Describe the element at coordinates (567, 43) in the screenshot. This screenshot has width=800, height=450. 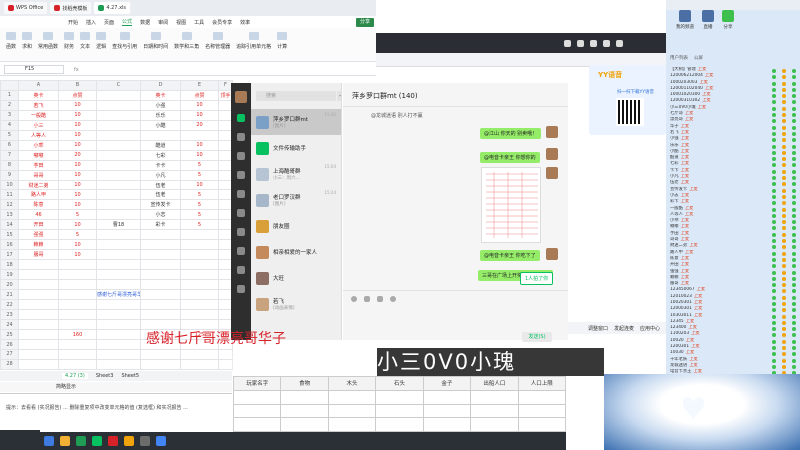
I see `home-icon` at that location.